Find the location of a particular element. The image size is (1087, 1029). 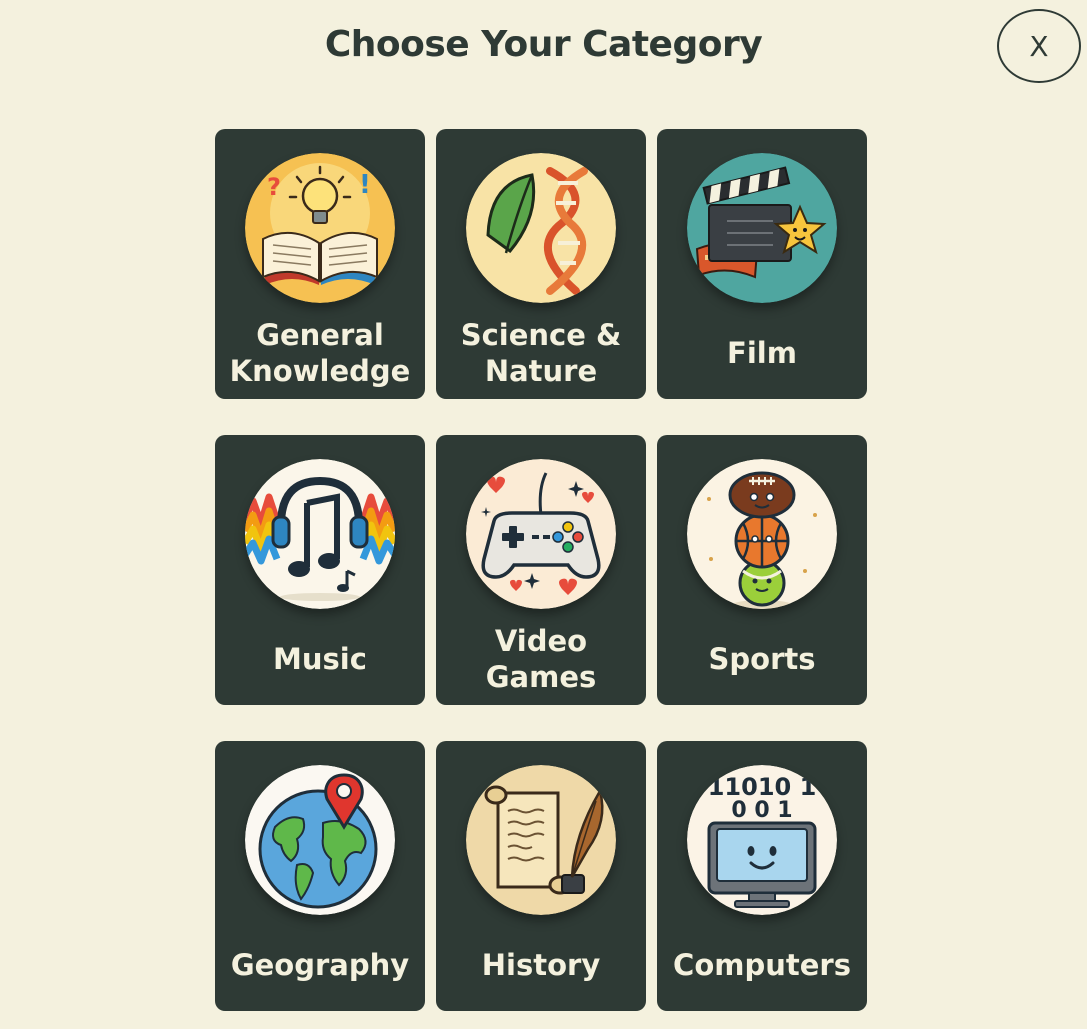

category-label: Computers is located at coordinates (762, 965).